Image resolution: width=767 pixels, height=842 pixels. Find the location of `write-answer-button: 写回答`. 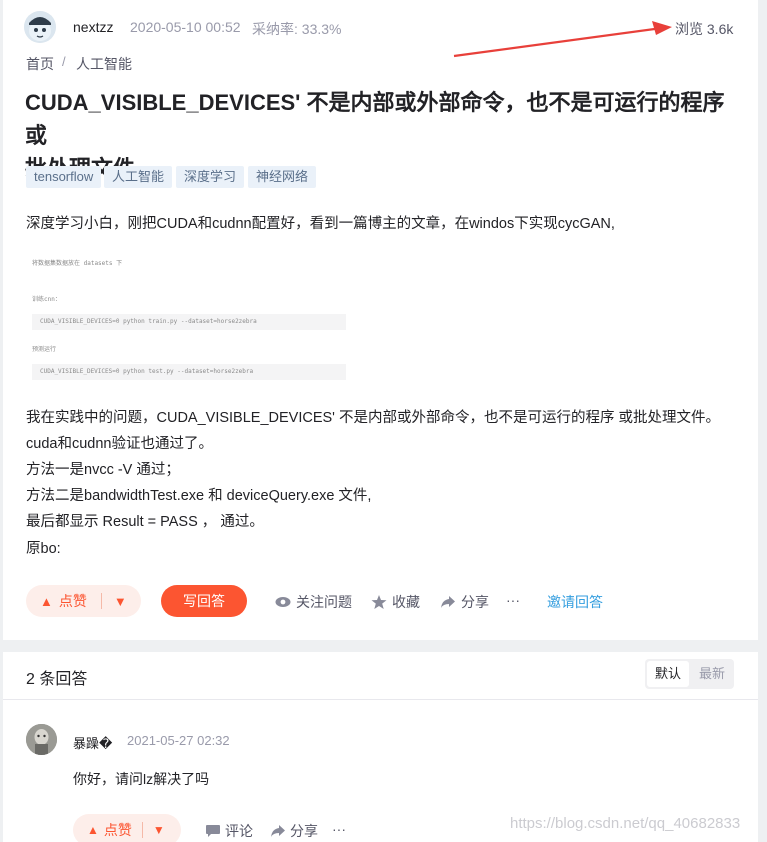

write-answer-button: 写回答 is located at coordinates (204, 601).